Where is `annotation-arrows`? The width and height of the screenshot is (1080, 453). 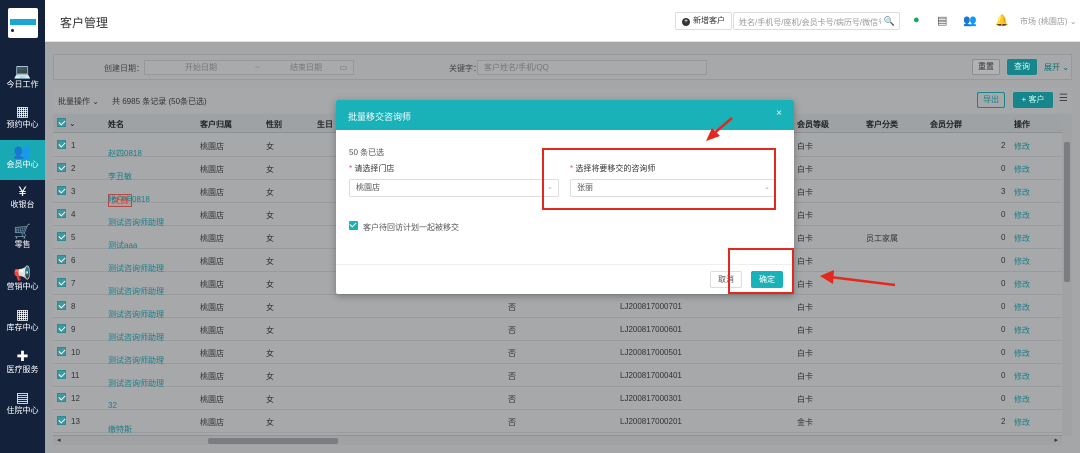
annotation-arrows is located at coordinates (801, 202).